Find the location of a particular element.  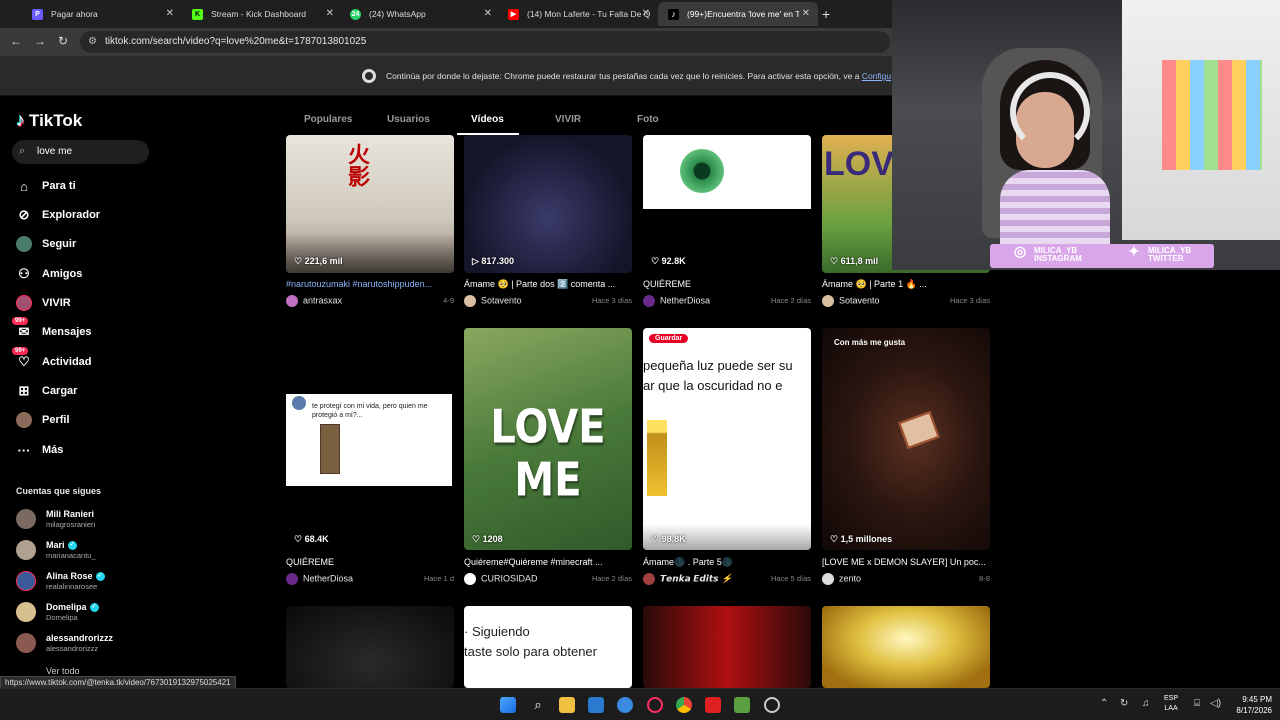

nav-item-activity: ♡ 99+ Actividad is located at coordinates (52, 359).